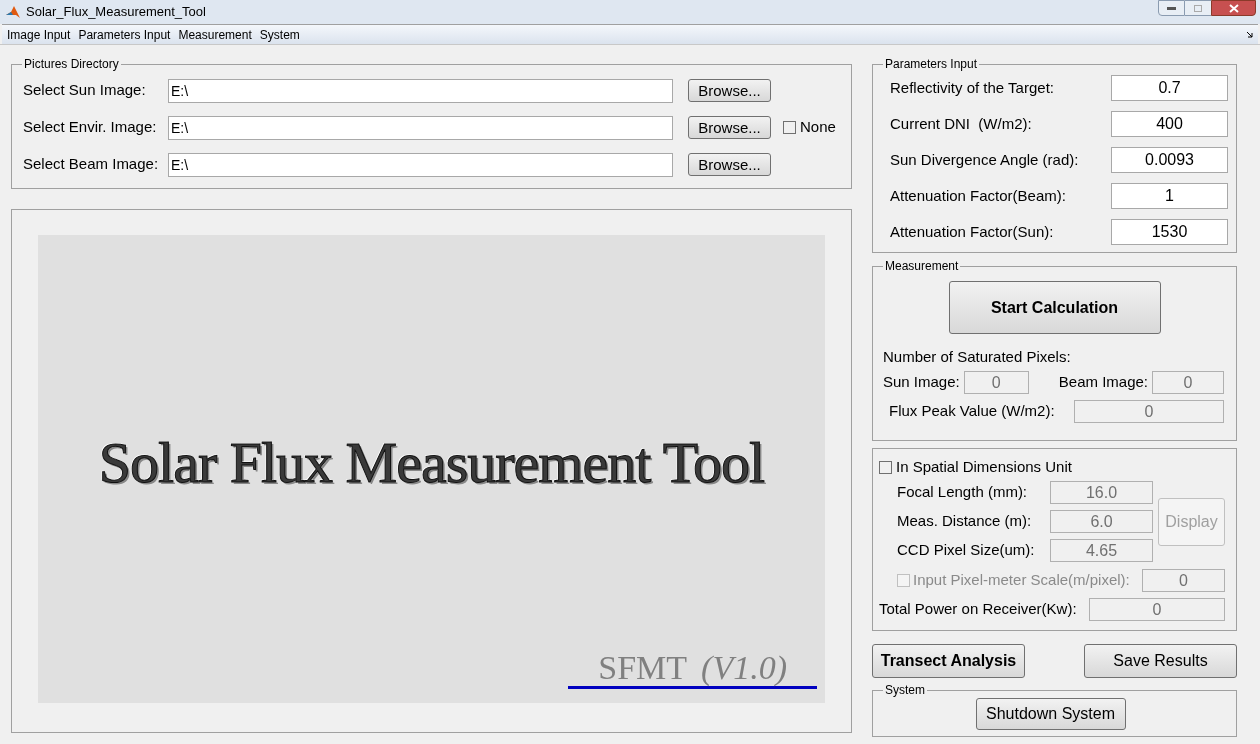 This screenshot has height=744, width=1260. Describe the element at coordinates (921, 381) in the screenshot. I see `sun-image-label: Sun Image:` at that location.